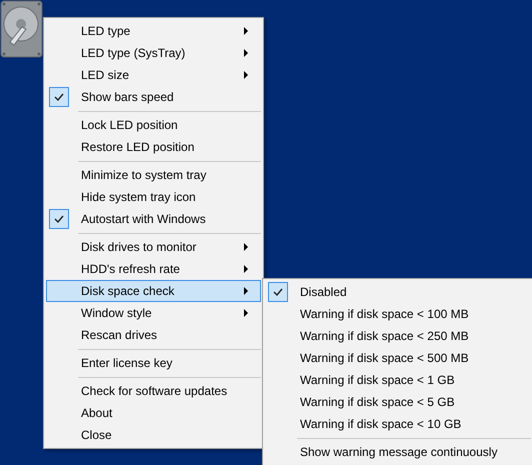 This screenshot has width=532, height=465. What do you see at coordinates (398, 424) in the screenshot?
I see `menu-item: Warning if disk space < 10 GB` at bounding box center [398, 424].